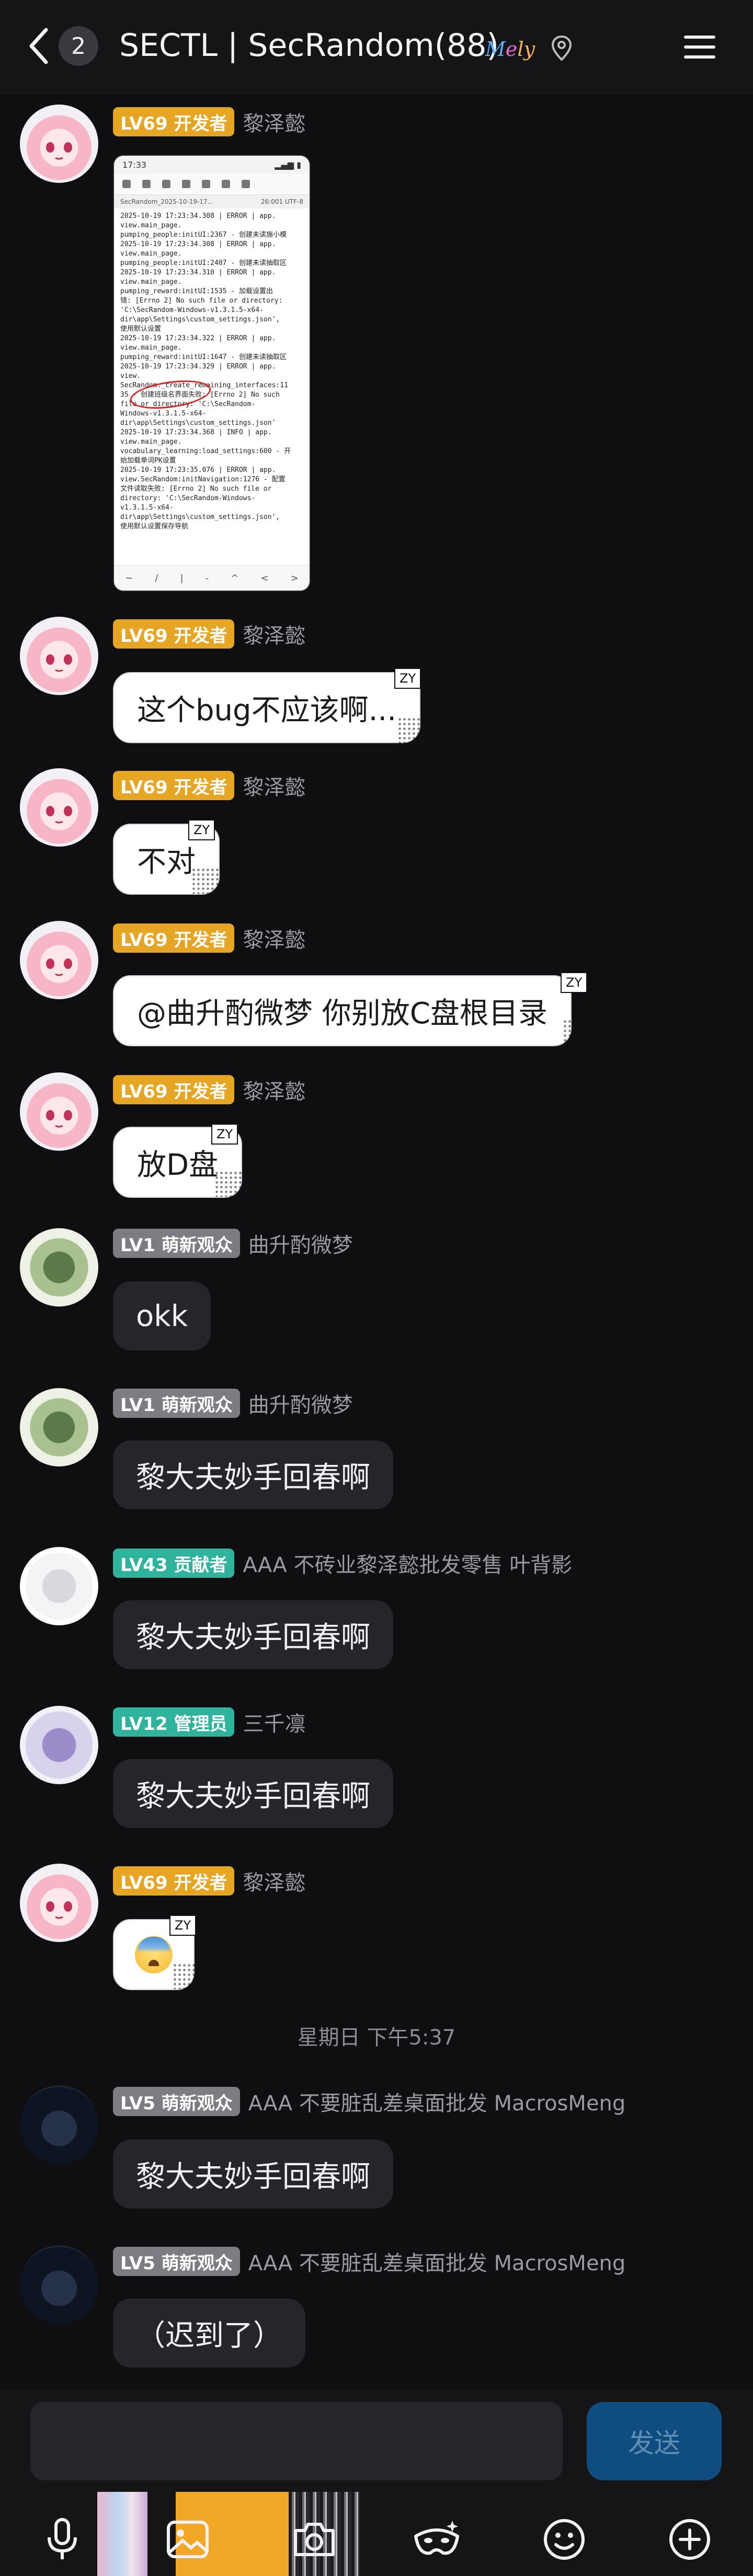 The image size is (753, 2576). I want to click on level-badge: LV12 管理员, so click(174, 1722).